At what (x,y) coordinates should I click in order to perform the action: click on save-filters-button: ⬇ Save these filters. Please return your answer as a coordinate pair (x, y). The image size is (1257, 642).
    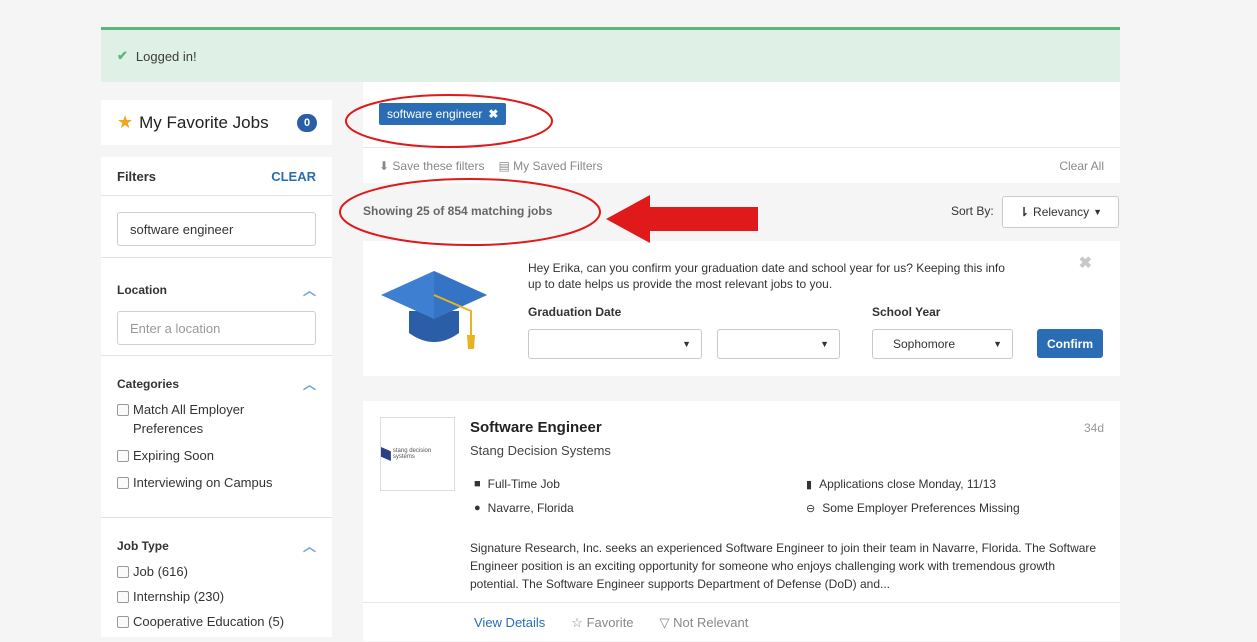
    Looking at the image, I should click on (431, 166).